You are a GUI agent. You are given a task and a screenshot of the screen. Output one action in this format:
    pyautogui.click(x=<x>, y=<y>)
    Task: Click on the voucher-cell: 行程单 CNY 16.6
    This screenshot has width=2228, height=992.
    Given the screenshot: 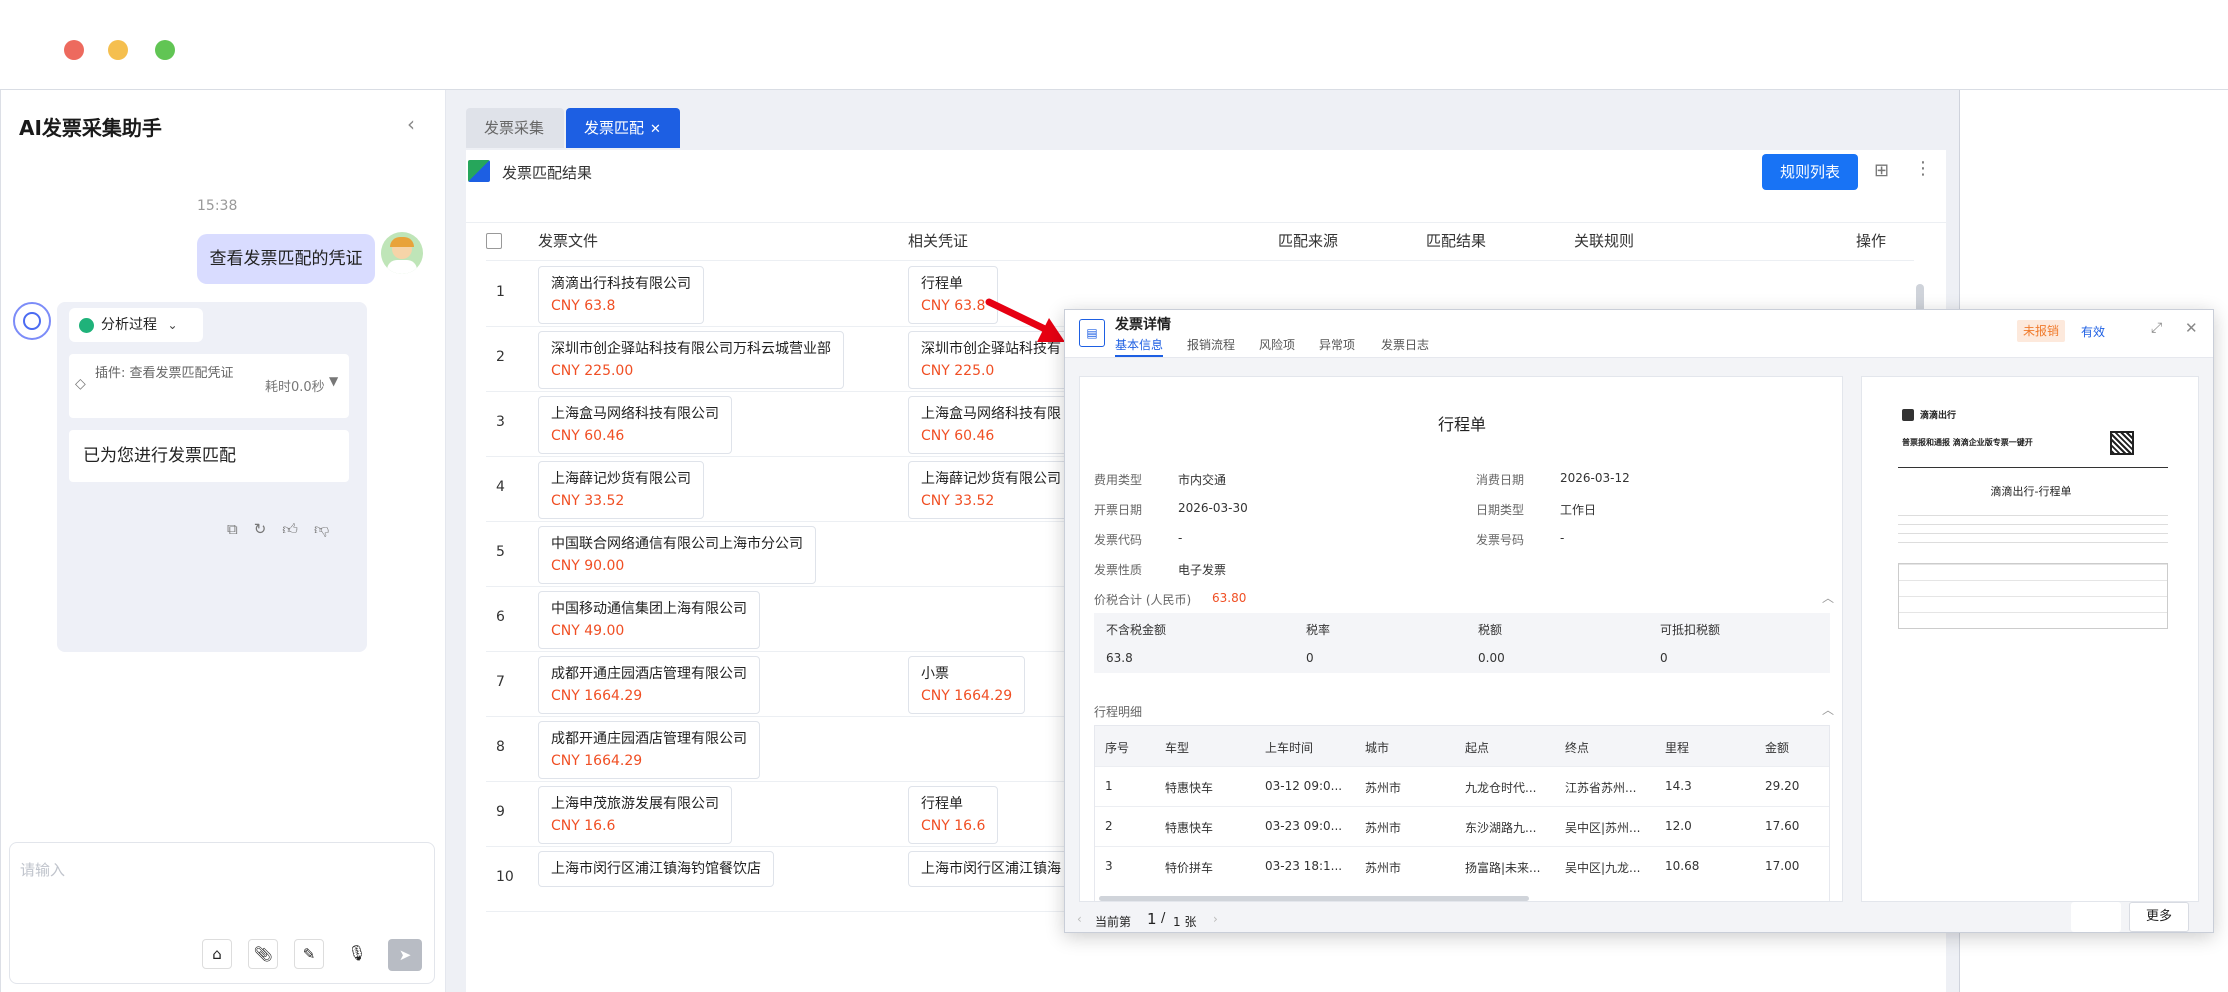 What is the action you would take?
    pyautogui.click(x=953, y=815)
    